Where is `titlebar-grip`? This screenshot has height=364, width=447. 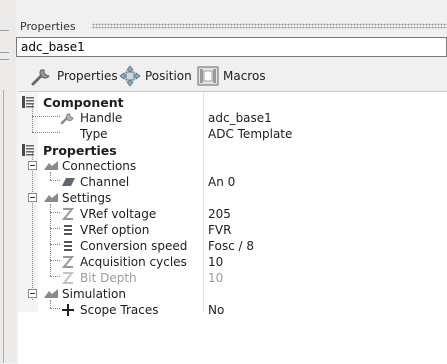
titlebar-grip is located at coordinates (269, 26).